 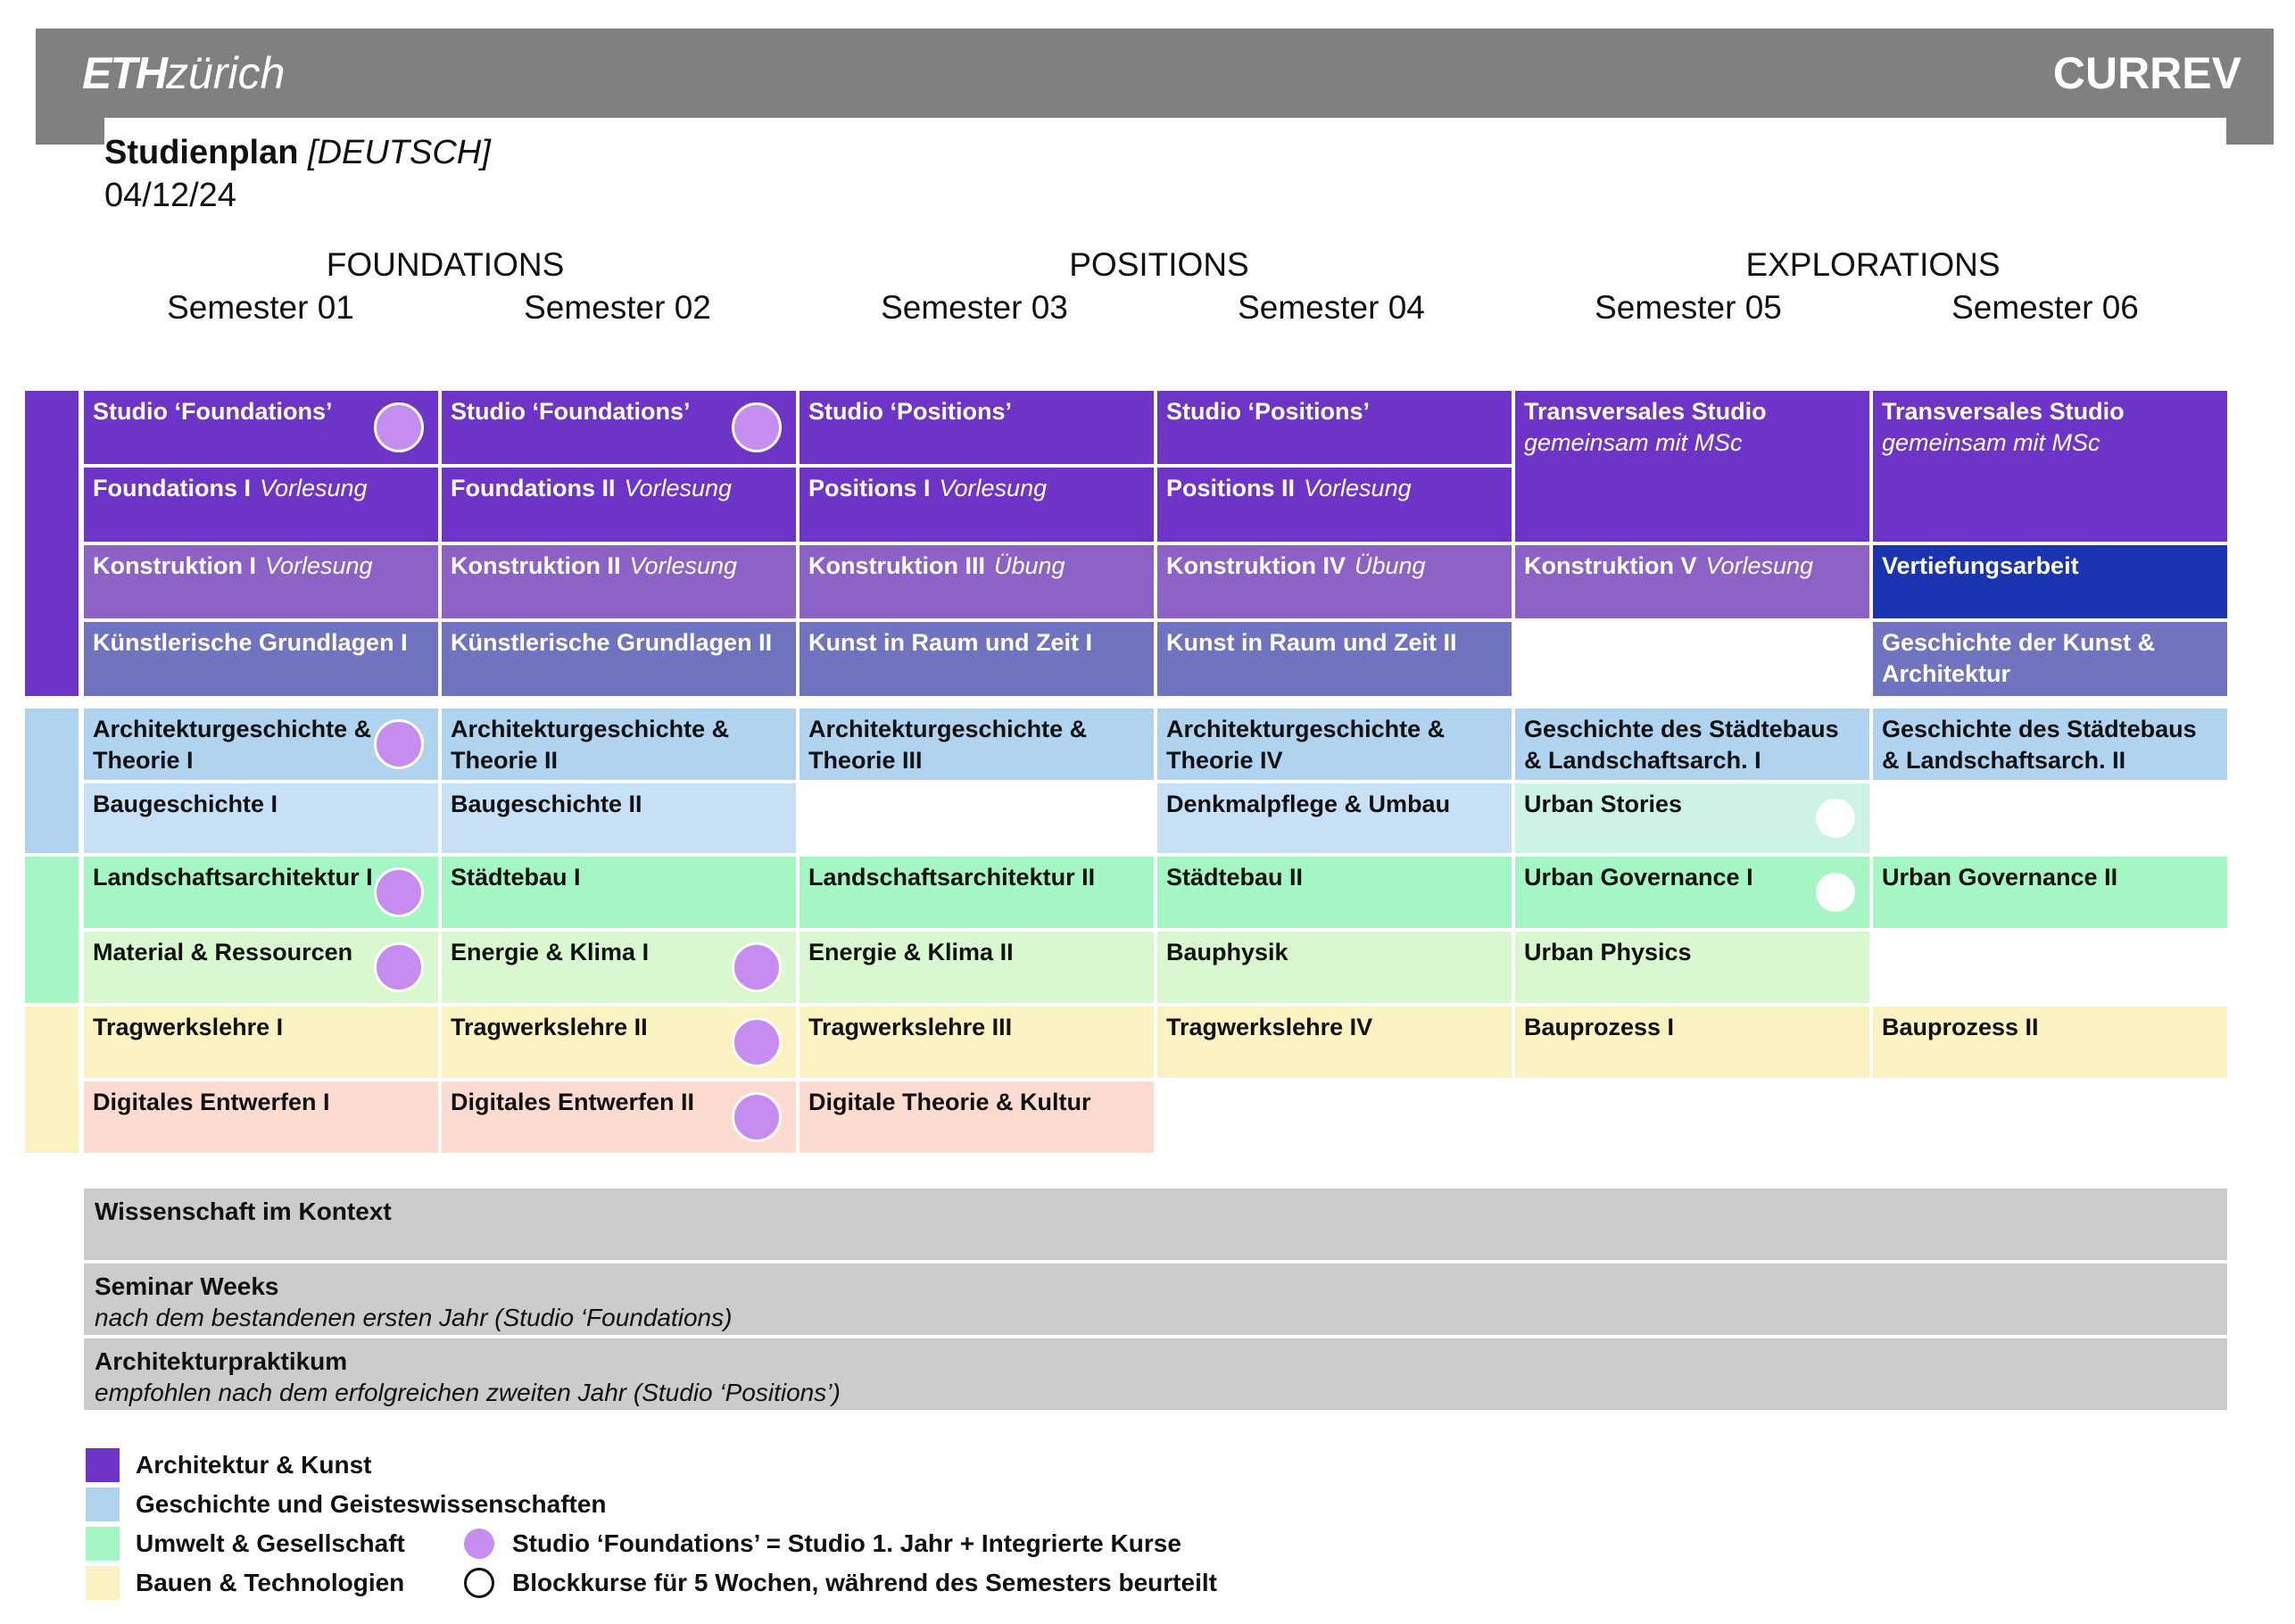 I want to click on header-bar, so click(x=1155, y=73).